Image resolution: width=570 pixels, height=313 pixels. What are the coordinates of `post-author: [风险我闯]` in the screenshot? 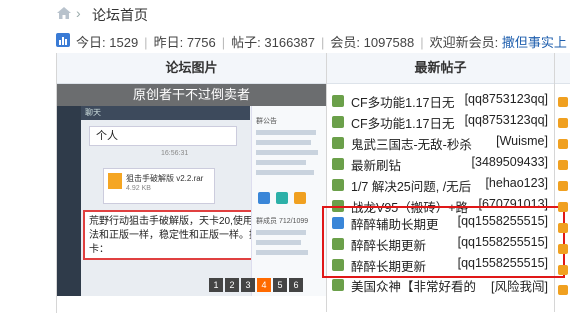 It's located at (519, 285).